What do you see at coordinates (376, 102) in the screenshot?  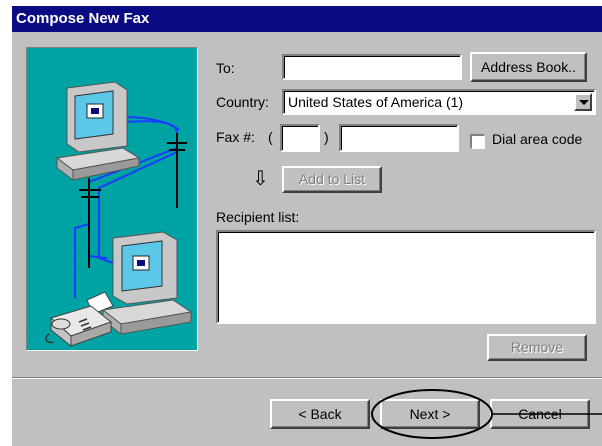 I see `country-value: United States of America (1)` at bounding box center [376, 102].